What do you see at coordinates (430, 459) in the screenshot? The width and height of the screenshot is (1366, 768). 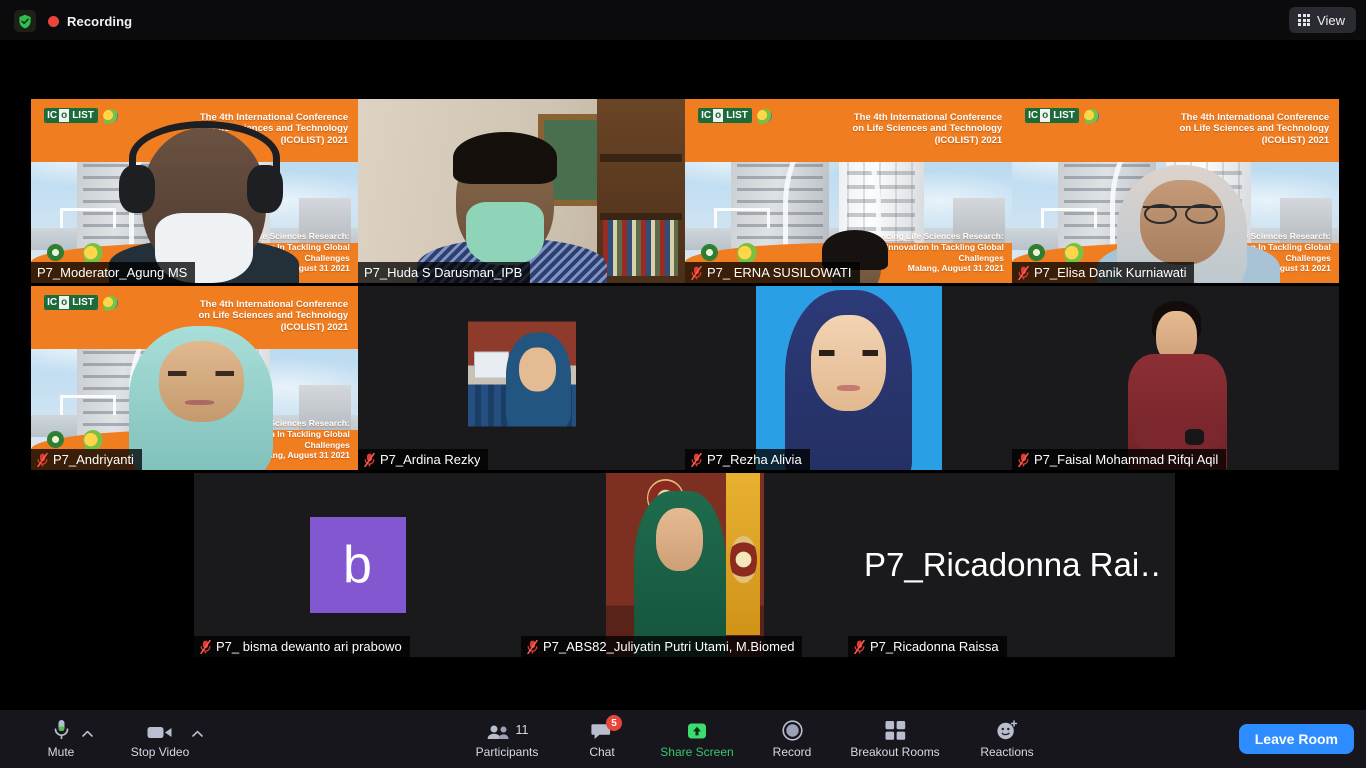 I see `participant-name: P7_Ardina Rezky` at bounding box center [430, 459].